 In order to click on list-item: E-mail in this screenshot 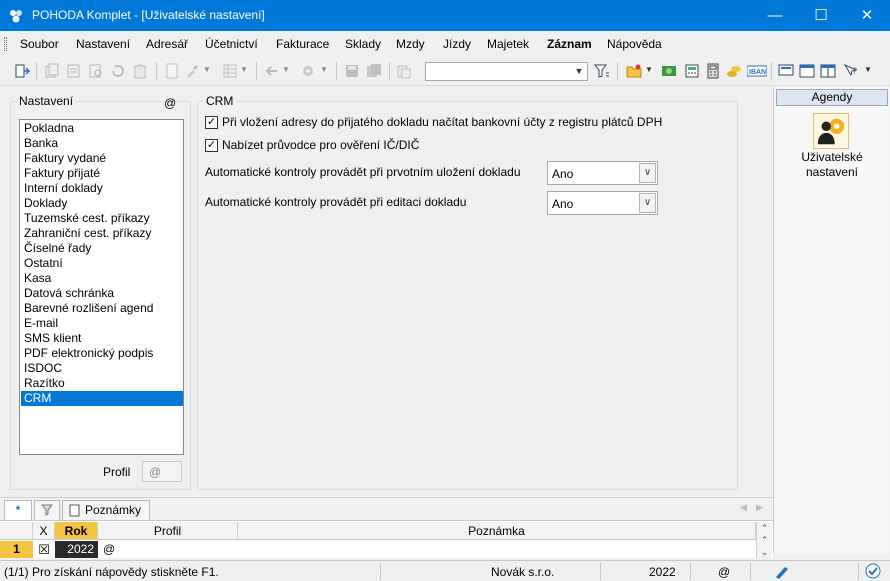, I will do `click(102, 323)`.